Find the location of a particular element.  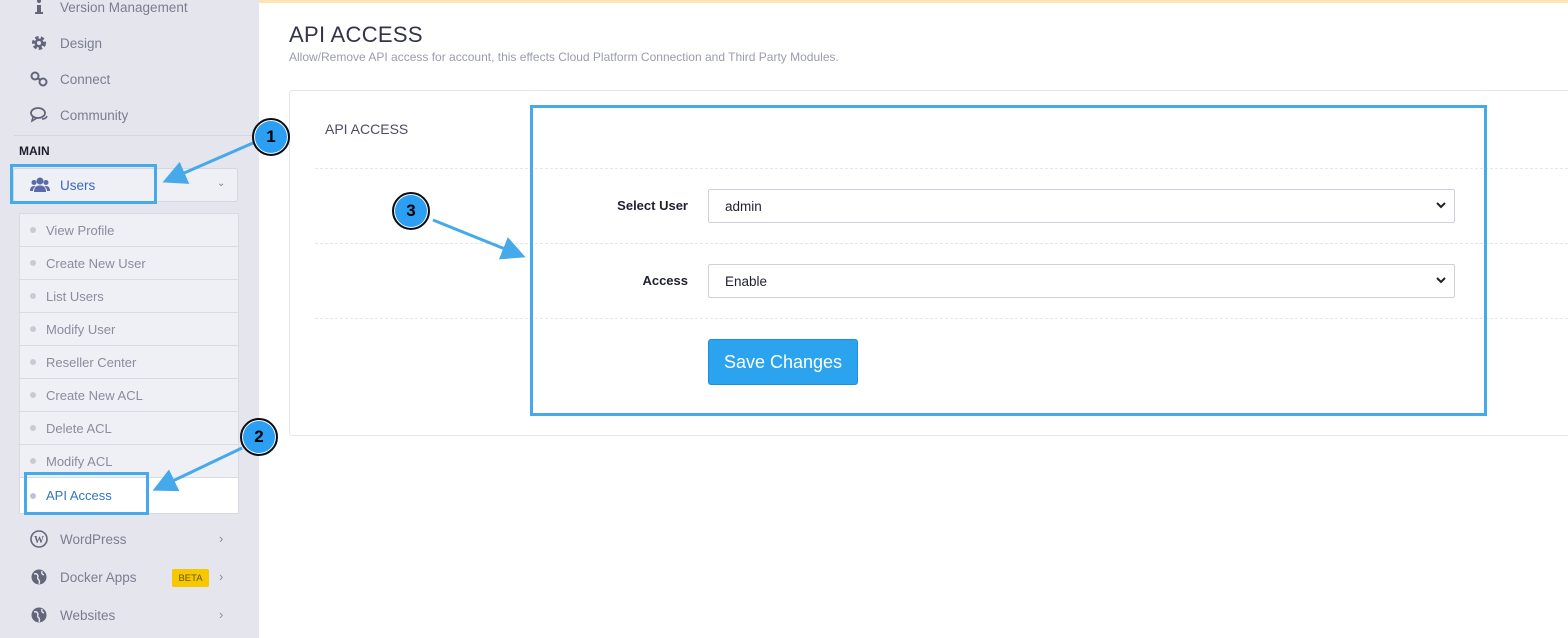

submenu-item-label: Create New ACL is located at coordinates (94, 395).